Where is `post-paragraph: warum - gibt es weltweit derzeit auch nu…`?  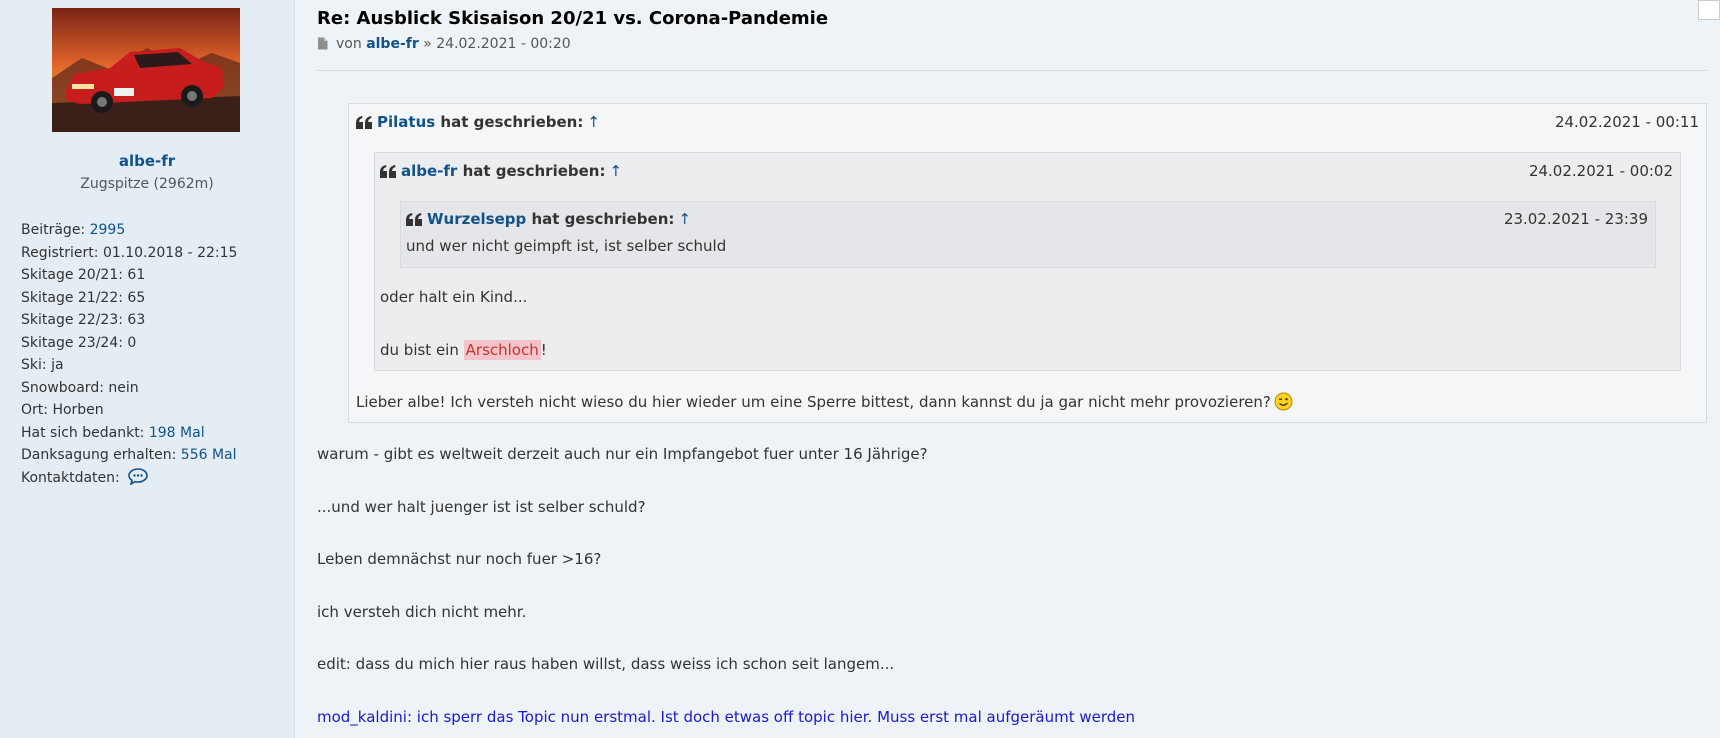
post-paragraph: warum - gibt es weltweit derzeit auch nu… is located at coordinates (622, 454).